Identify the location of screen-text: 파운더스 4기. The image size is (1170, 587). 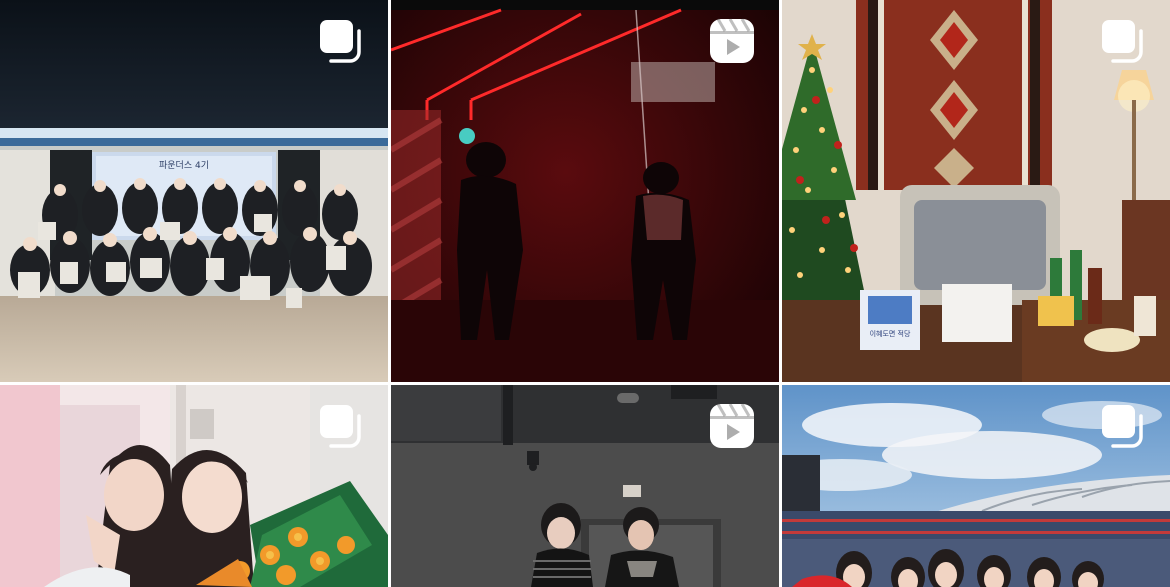
(184, 165).